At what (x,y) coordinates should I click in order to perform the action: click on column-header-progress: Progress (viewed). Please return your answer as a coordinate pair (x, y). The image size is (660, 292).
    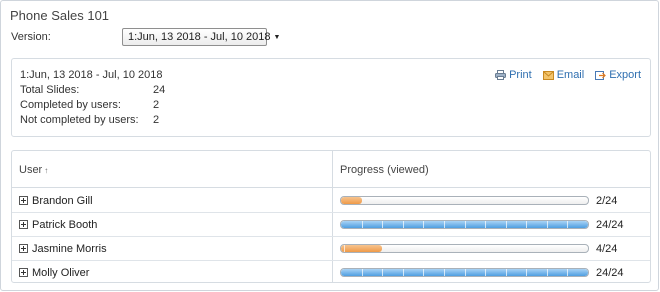
    Looking at the image, I should click on (384, 170).